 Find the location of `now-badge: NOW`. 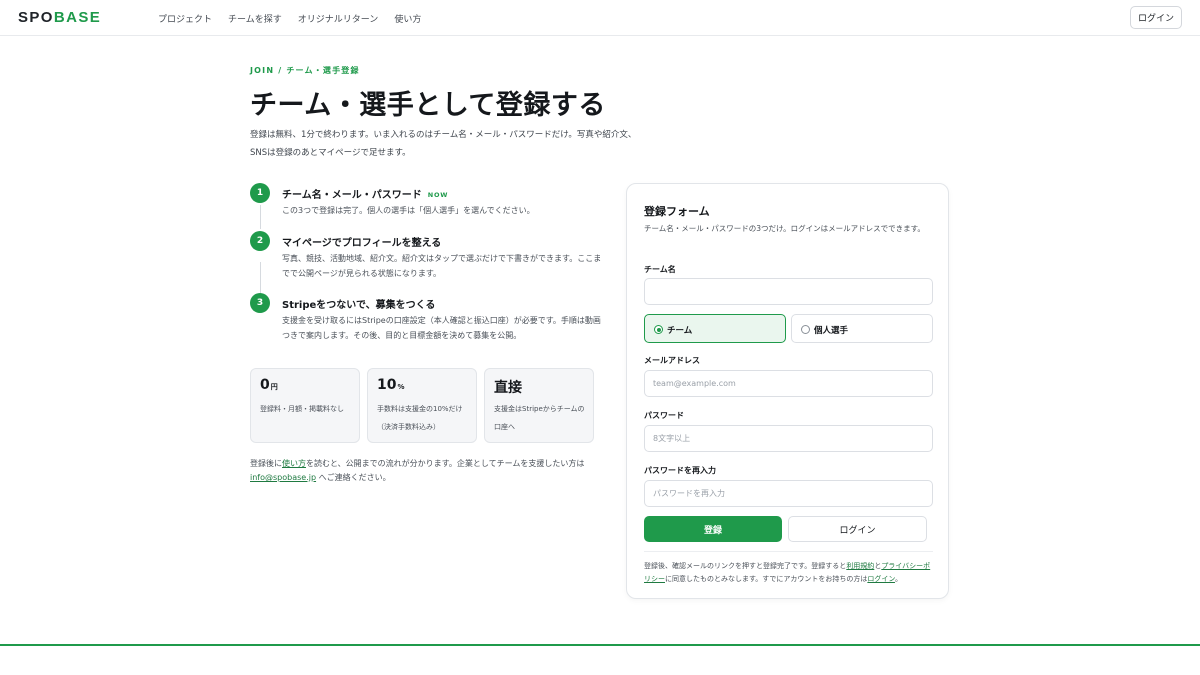

now-badge: NOW is located at coordinates (438, 195).